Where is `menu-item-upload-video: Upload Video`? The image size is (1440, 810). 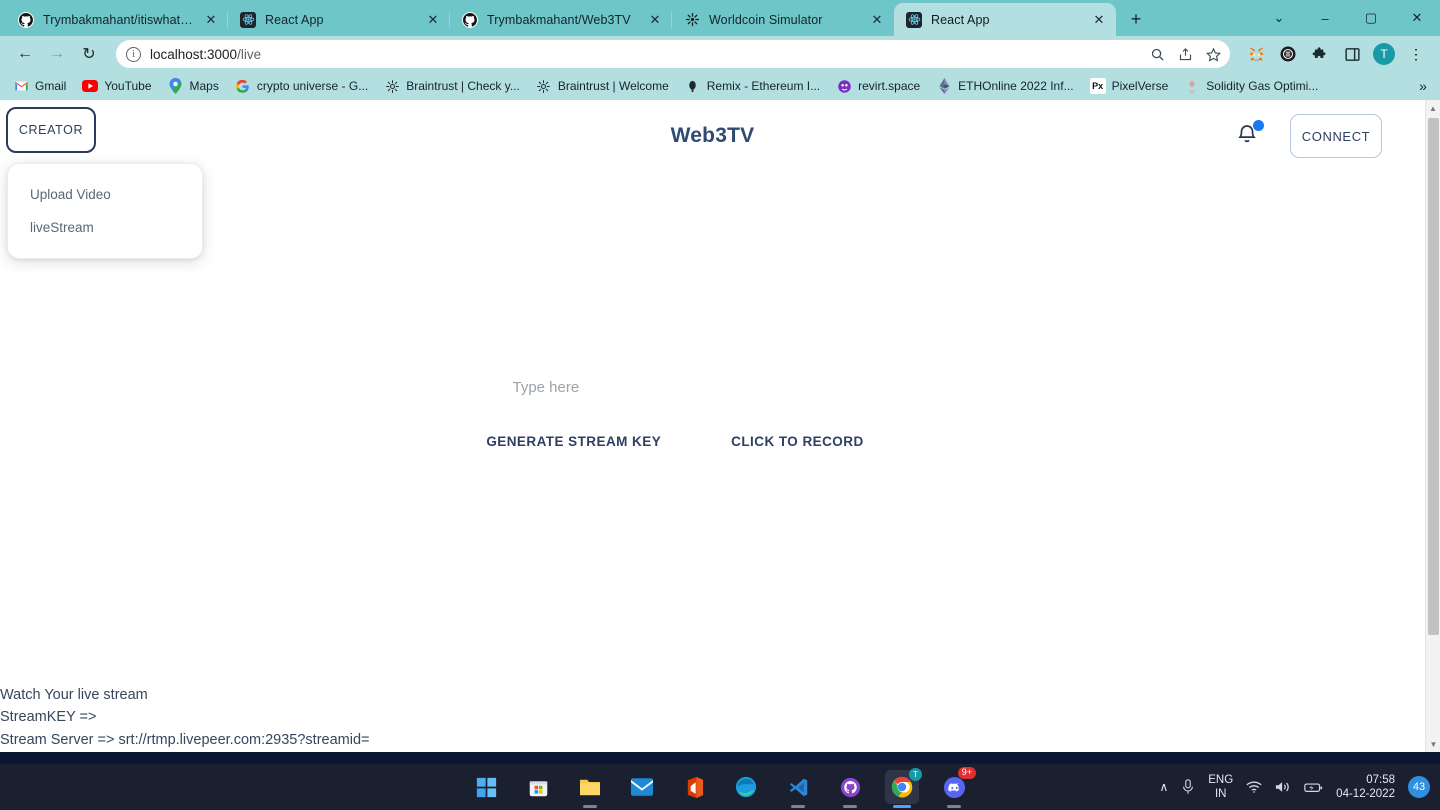 menu-item-upload-video: Upload Video is located at coordinates (105, 194).